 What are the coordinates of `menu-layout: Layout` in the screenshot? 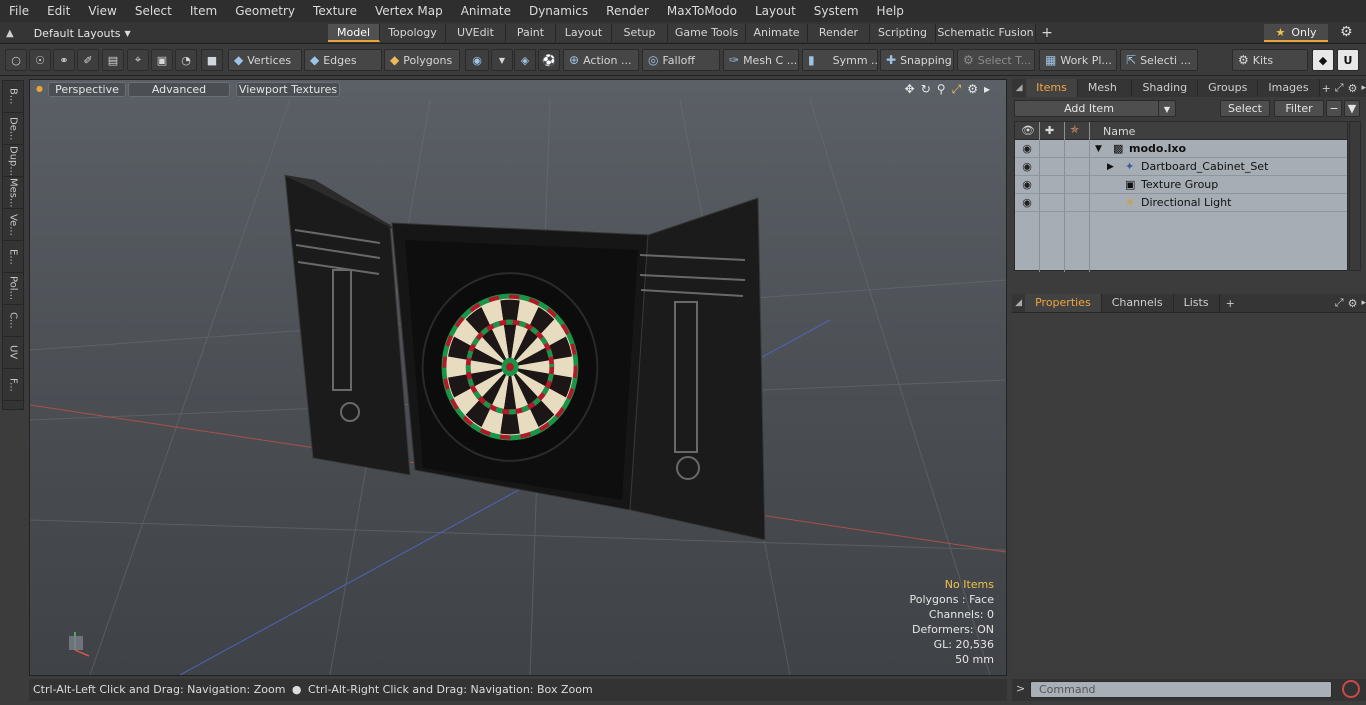 It's located at (775, 11).